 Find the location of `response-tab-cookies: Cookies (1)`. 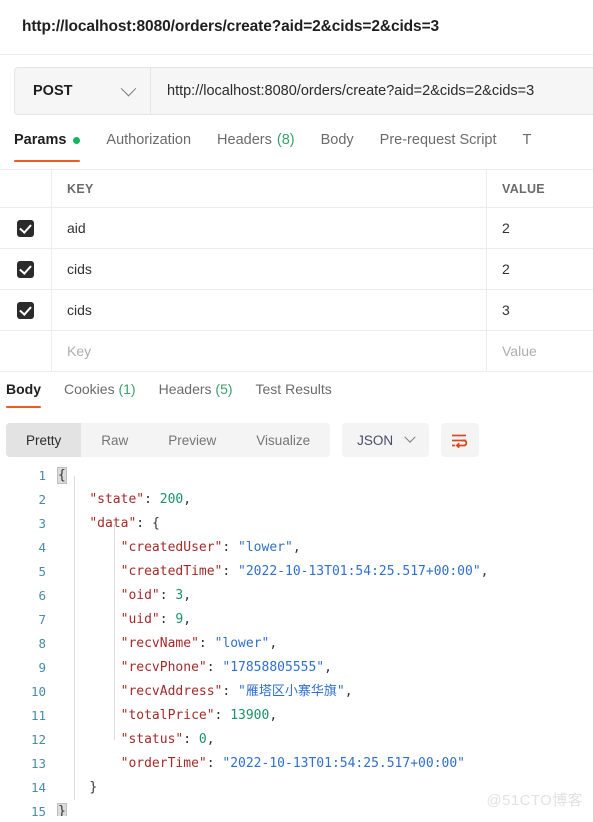

response-tab-cookies: Cookies (1) is located at coordinates (100, 394).